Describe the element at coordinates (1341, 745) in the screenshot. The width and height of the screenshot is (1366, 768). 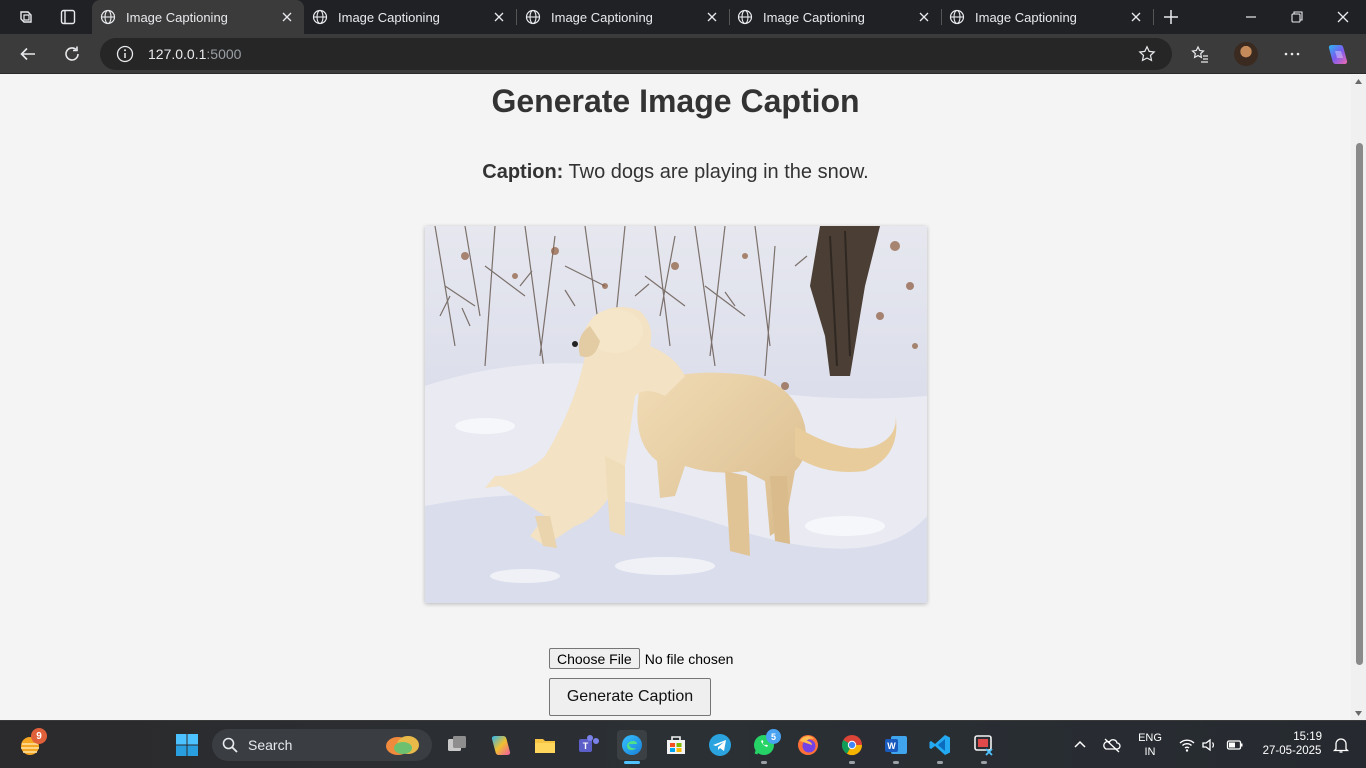
I see `notifications-icon` at that location.